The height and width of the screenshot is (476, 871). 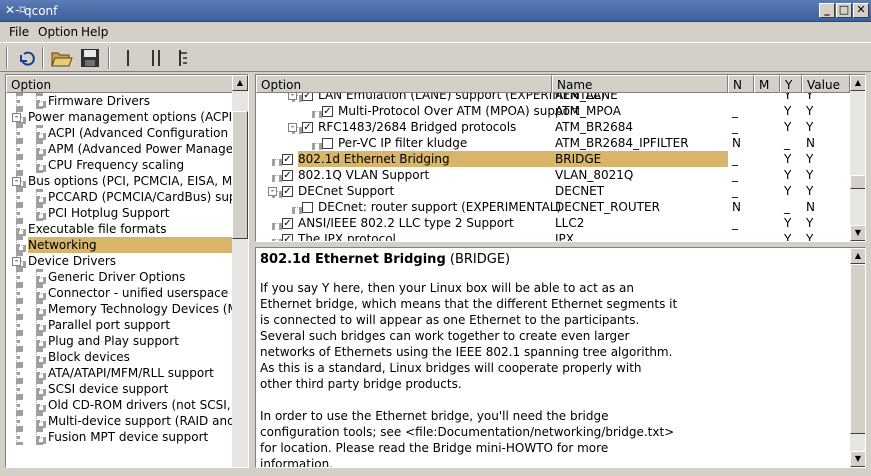 What do you see at coordinates (184, 58) in the screenshot?
I see `full-view-button` at bounding box center [184, 58].